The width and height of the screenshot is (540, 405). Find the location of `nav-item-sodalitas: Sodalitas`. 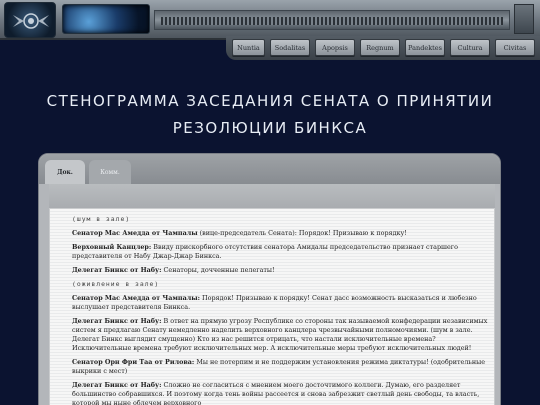

nav-item-sodalitas: Sodalitas is located at coordinates (290, 47).